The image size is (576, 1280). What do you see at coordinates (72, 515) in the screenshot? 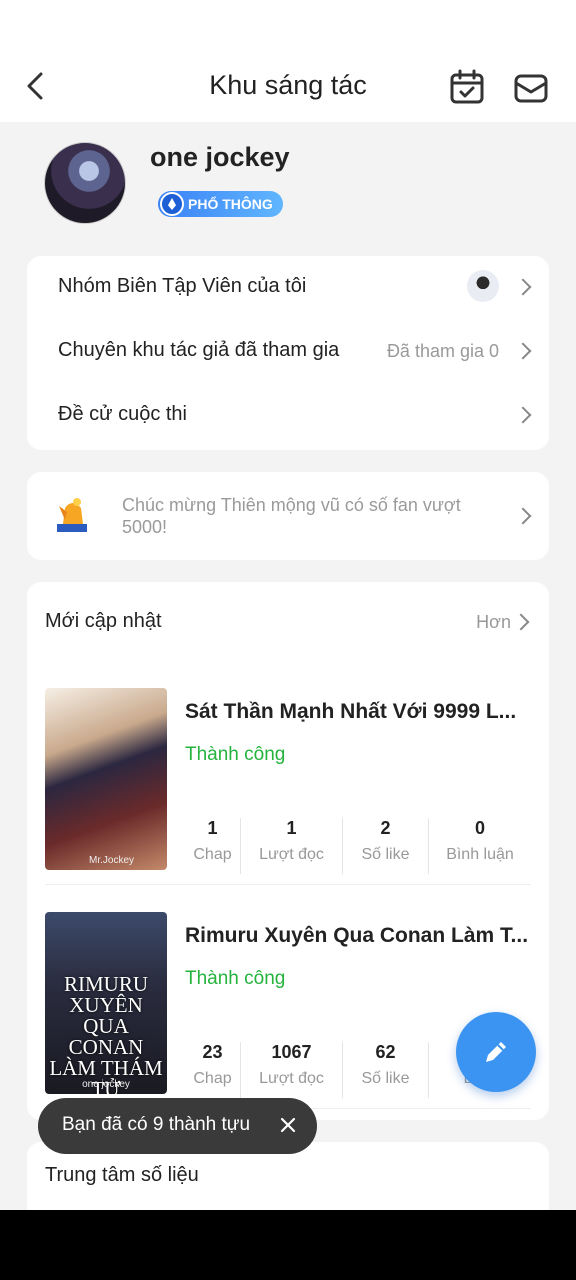
I see `trophy-icon` at bounding box center [72, 515].